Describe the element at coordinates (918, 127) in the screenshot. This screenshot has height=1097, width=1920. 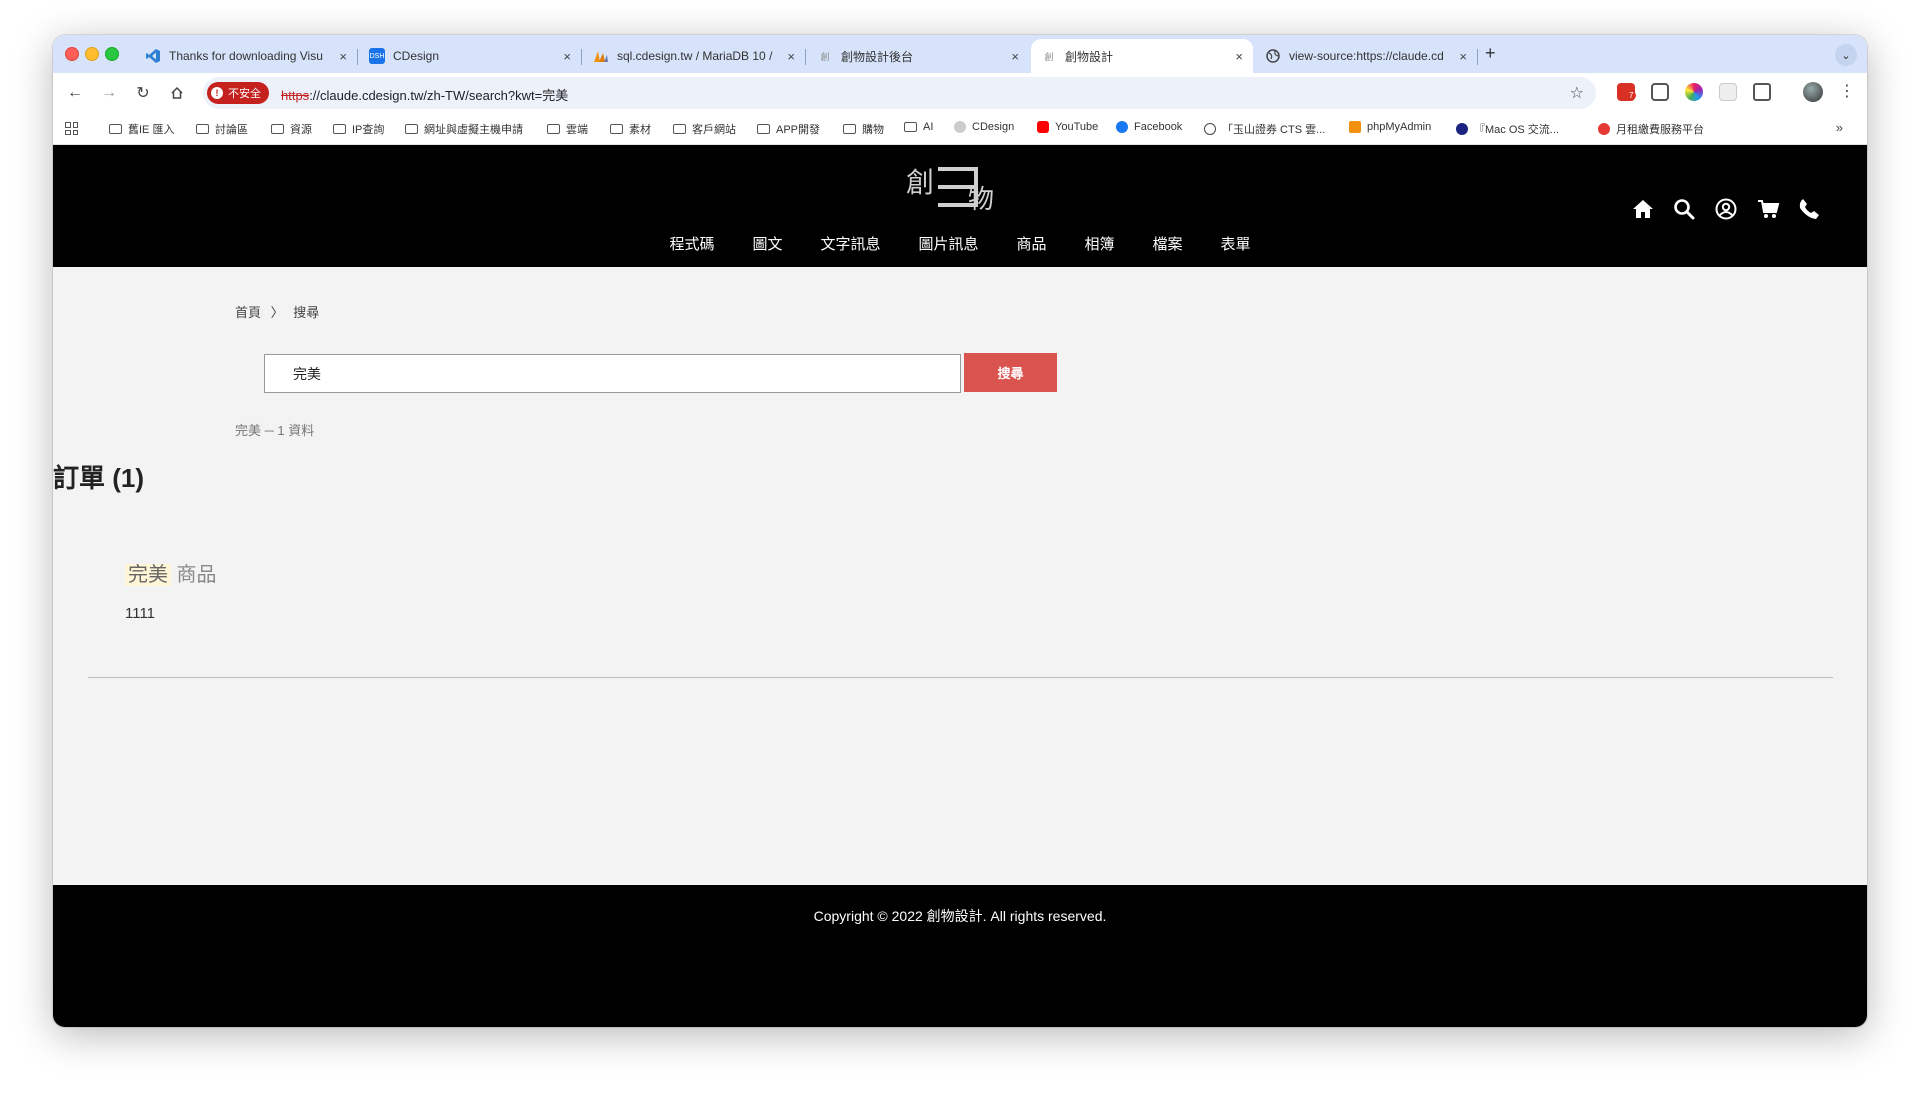
I see `bookmark-folder: AI` at that location.